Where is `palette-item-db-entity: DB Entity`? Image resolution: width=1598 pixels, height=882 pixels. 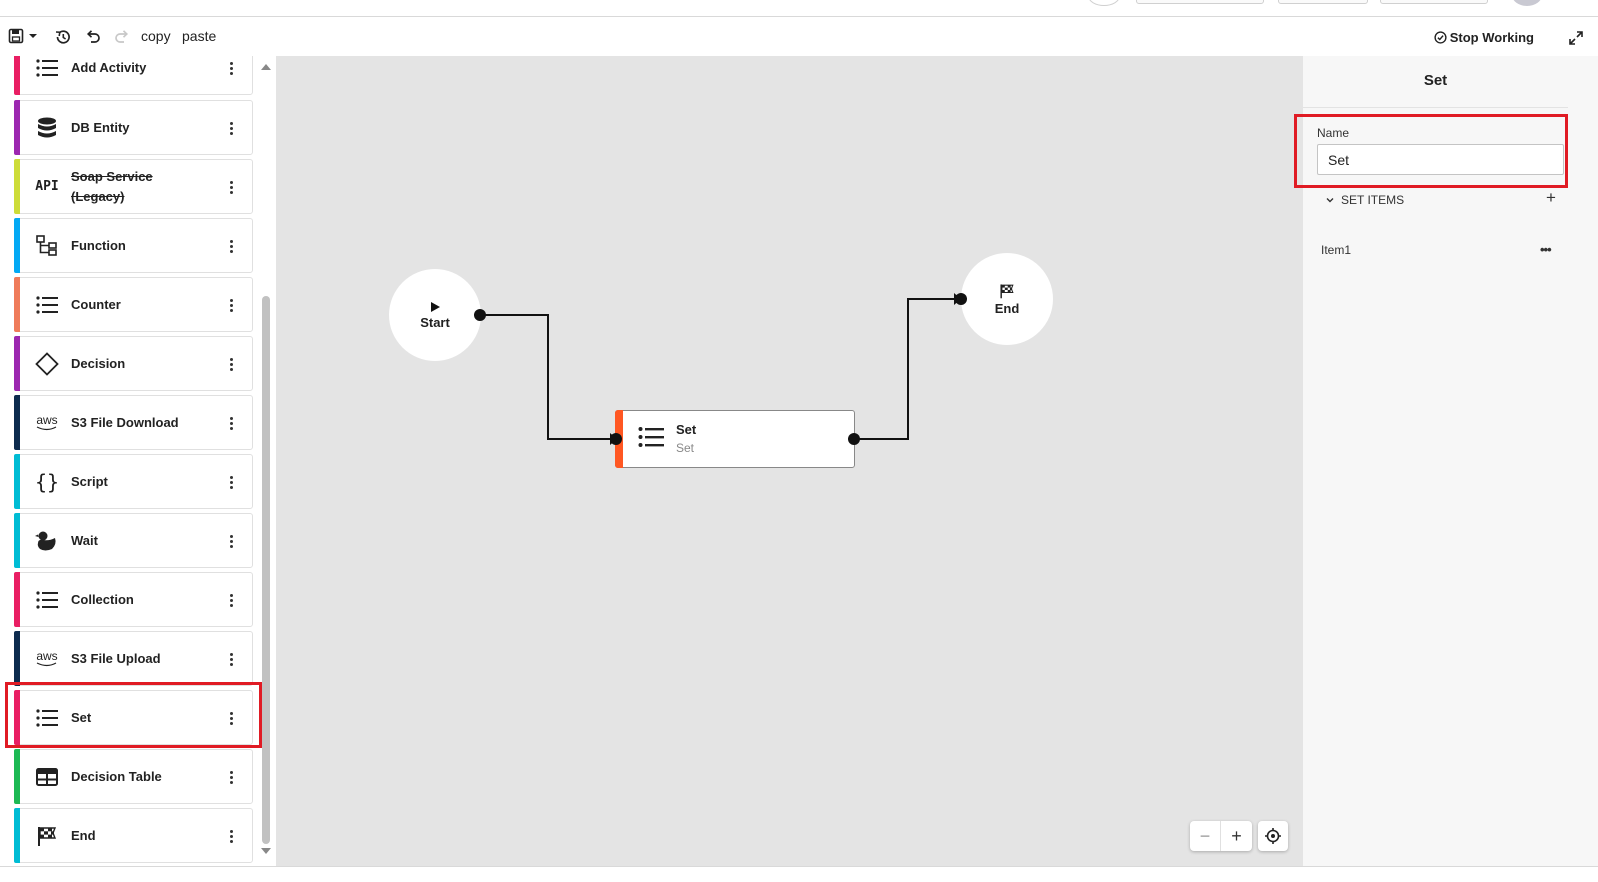
palette-item-db-entity: DB Entity is located at coordinates (133, 127).